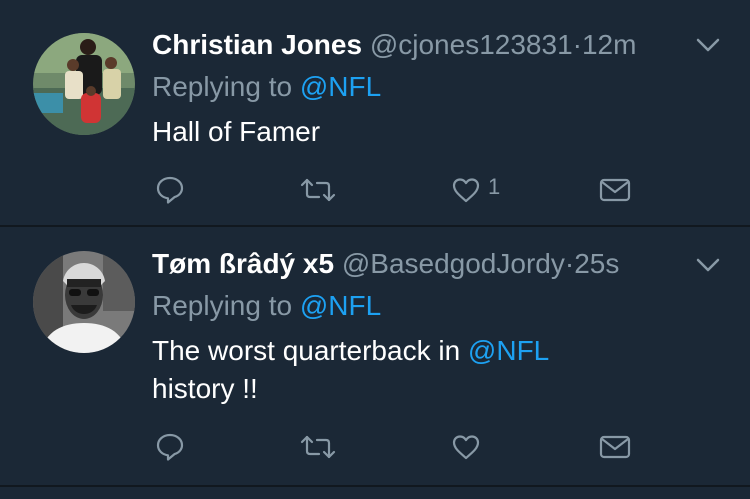  Describe the element at coordinates (243, 263) in the screenshot. I see `display-name: Tøm ßrâdý x5` at that location.